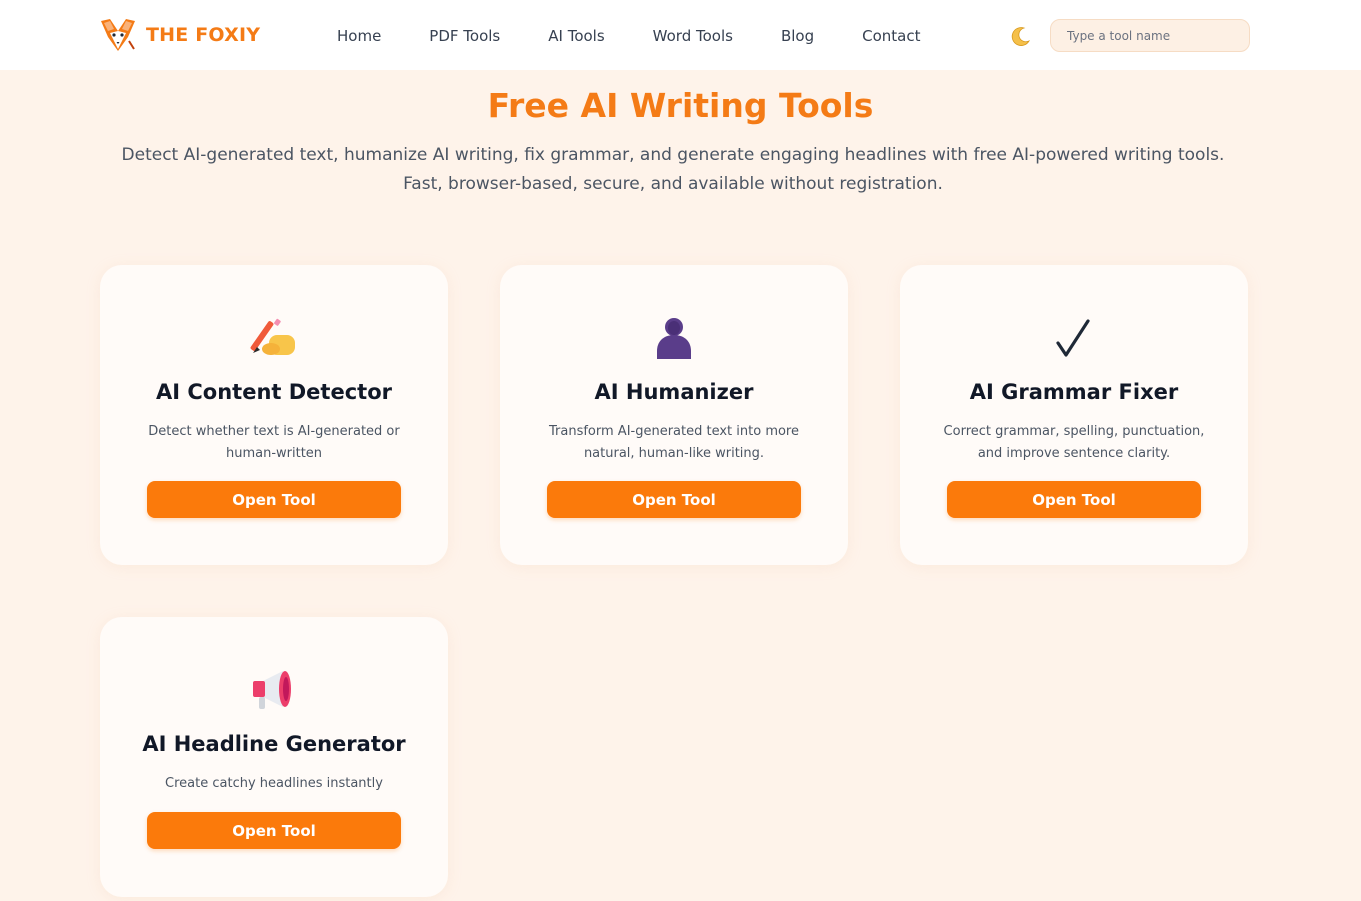 This screenshot has height=901, width=1361. Describe the element at coordinates (464, 36) in the screenshot. I see `nav-pdf-tools: PDF Tools` at that location.